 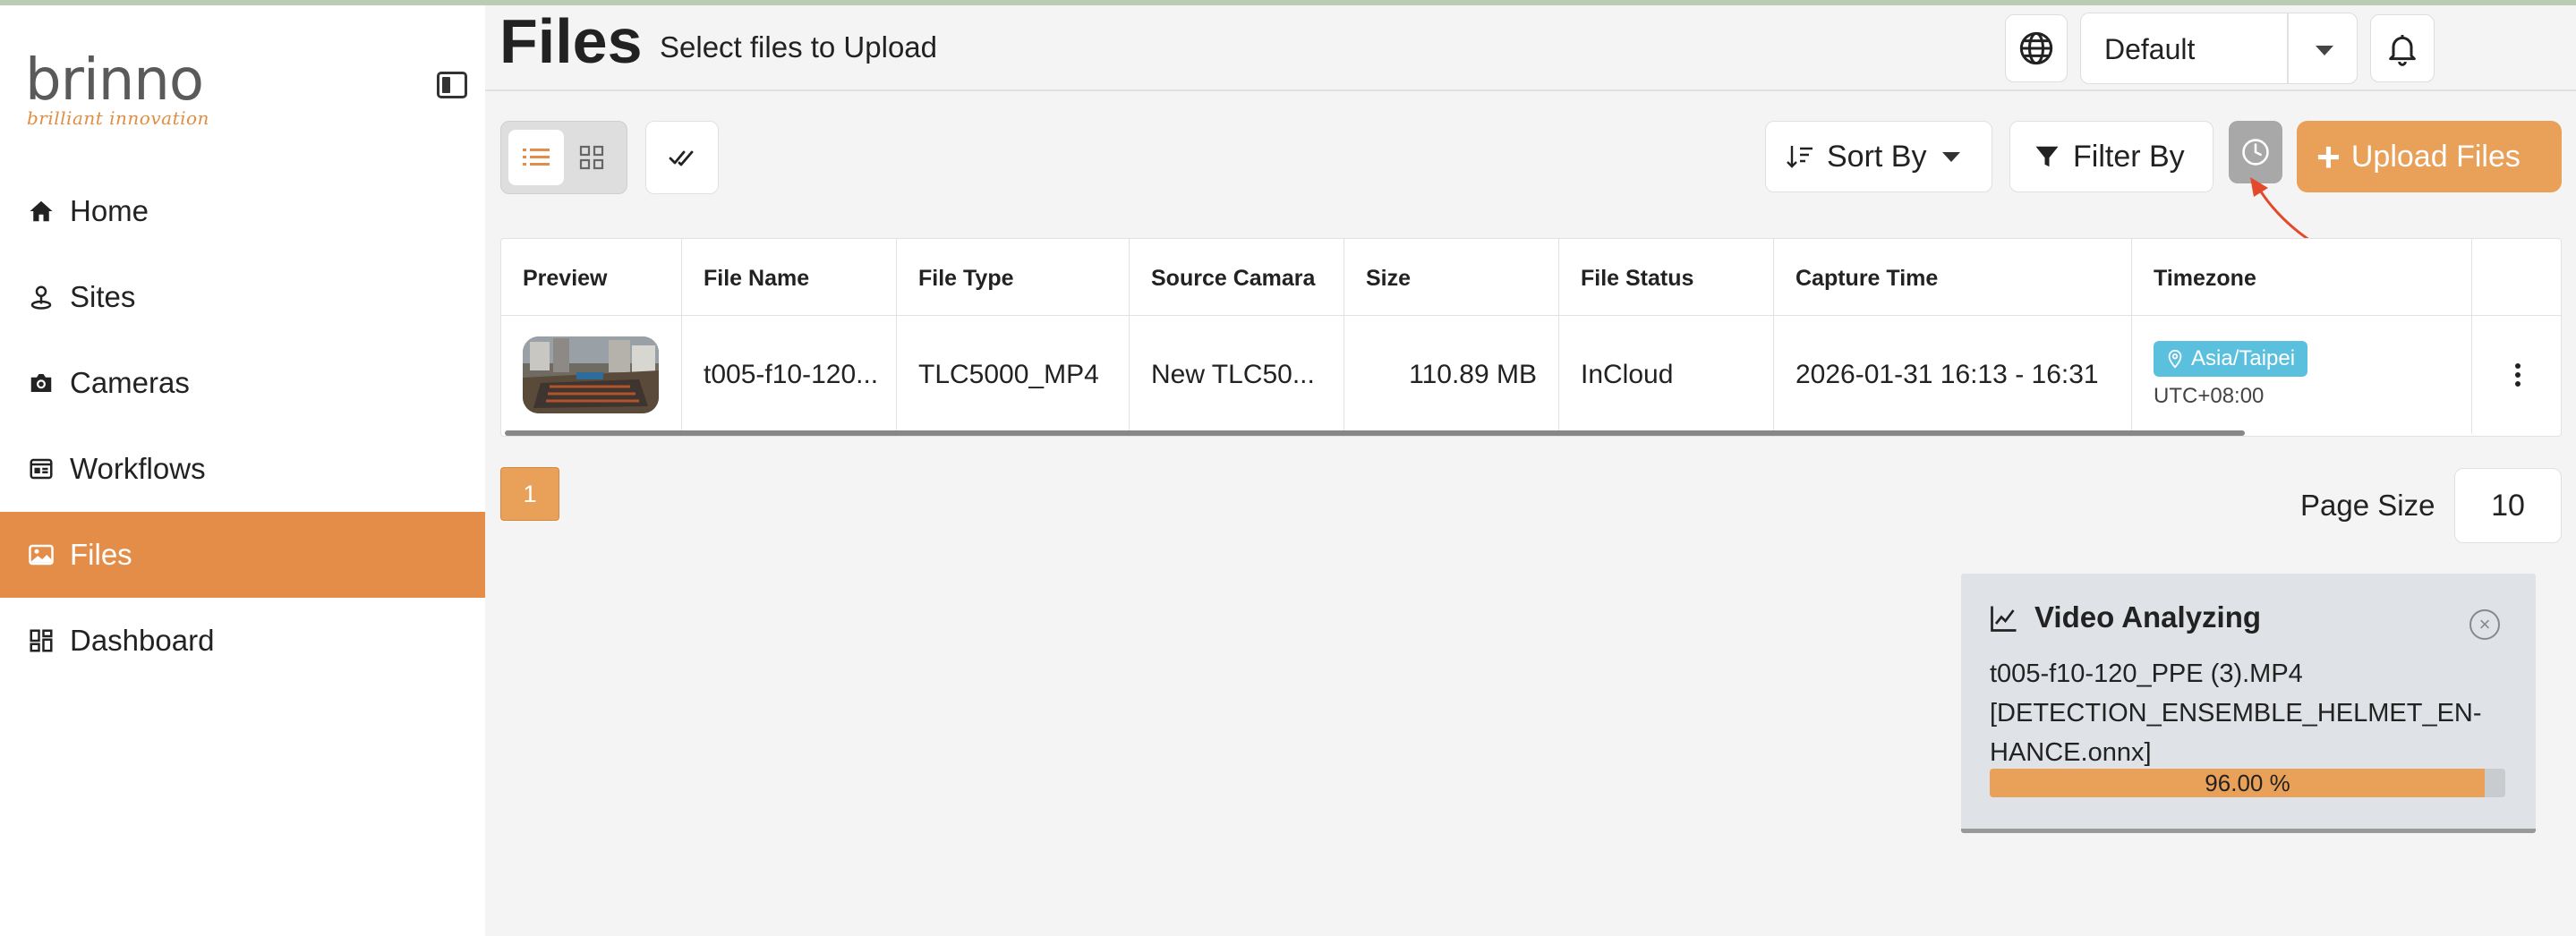 What do you see at coordinates (2288, 48) in the screenshot?
I see `select-divider` at bounding box center [2288, 48].